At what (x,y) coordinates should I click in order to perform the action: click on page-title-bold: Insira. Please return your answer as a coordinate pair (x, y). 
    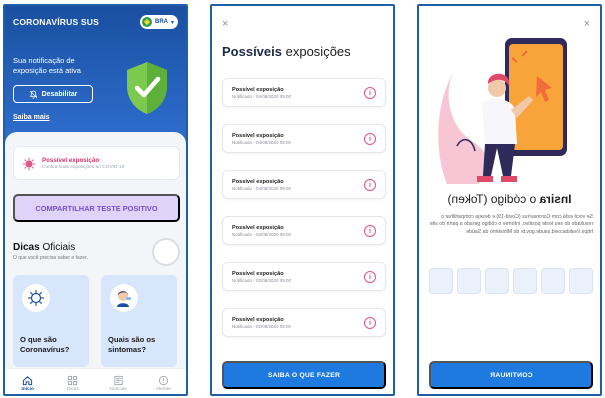
    Looking at the image, I should click on (555, 199).